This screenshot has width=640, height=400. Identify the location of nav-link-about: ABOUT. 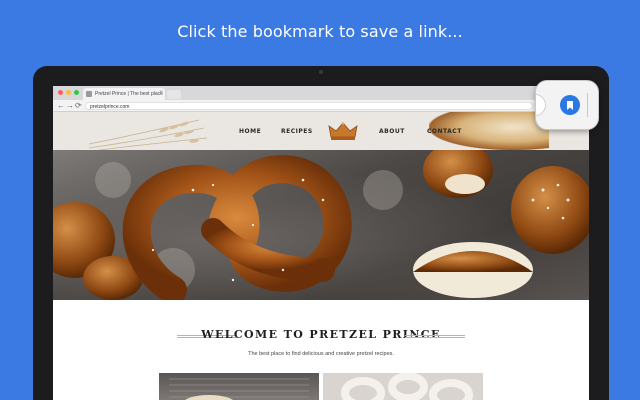
(392, 131).